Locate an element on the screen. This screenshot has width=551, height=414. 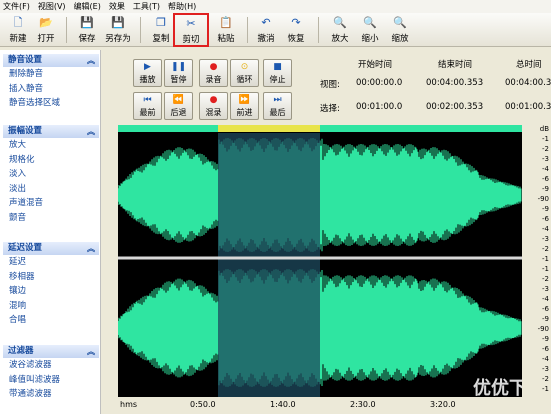
panel-filters-header: 过滤器 ︽ is located at coordinates (51, 351).